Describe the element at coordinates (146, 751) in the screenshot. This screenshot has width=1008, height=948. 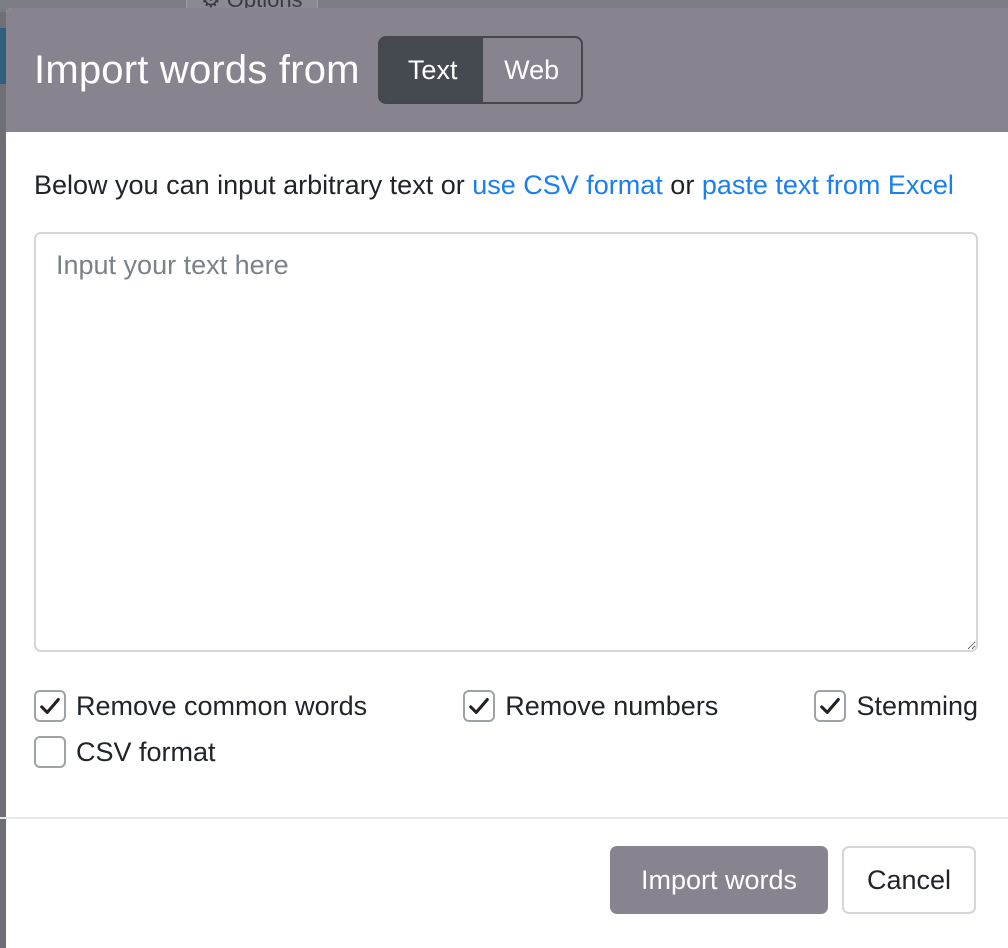
I see `csv-format-label: CSV format` at that location.